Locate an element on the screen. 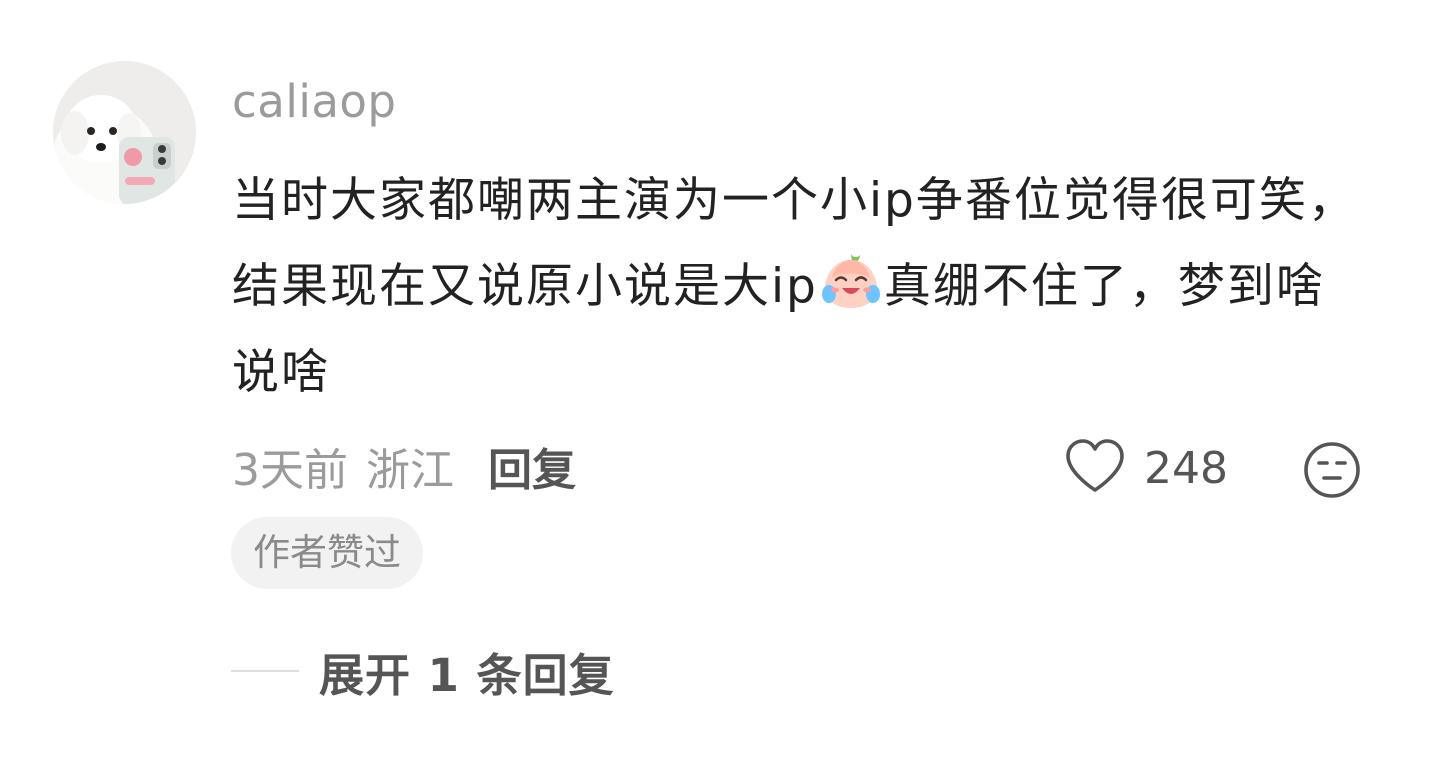 The width and height of the screenshot is (1440, 757). like-count: 248 is located at coordinates (1186, 468).